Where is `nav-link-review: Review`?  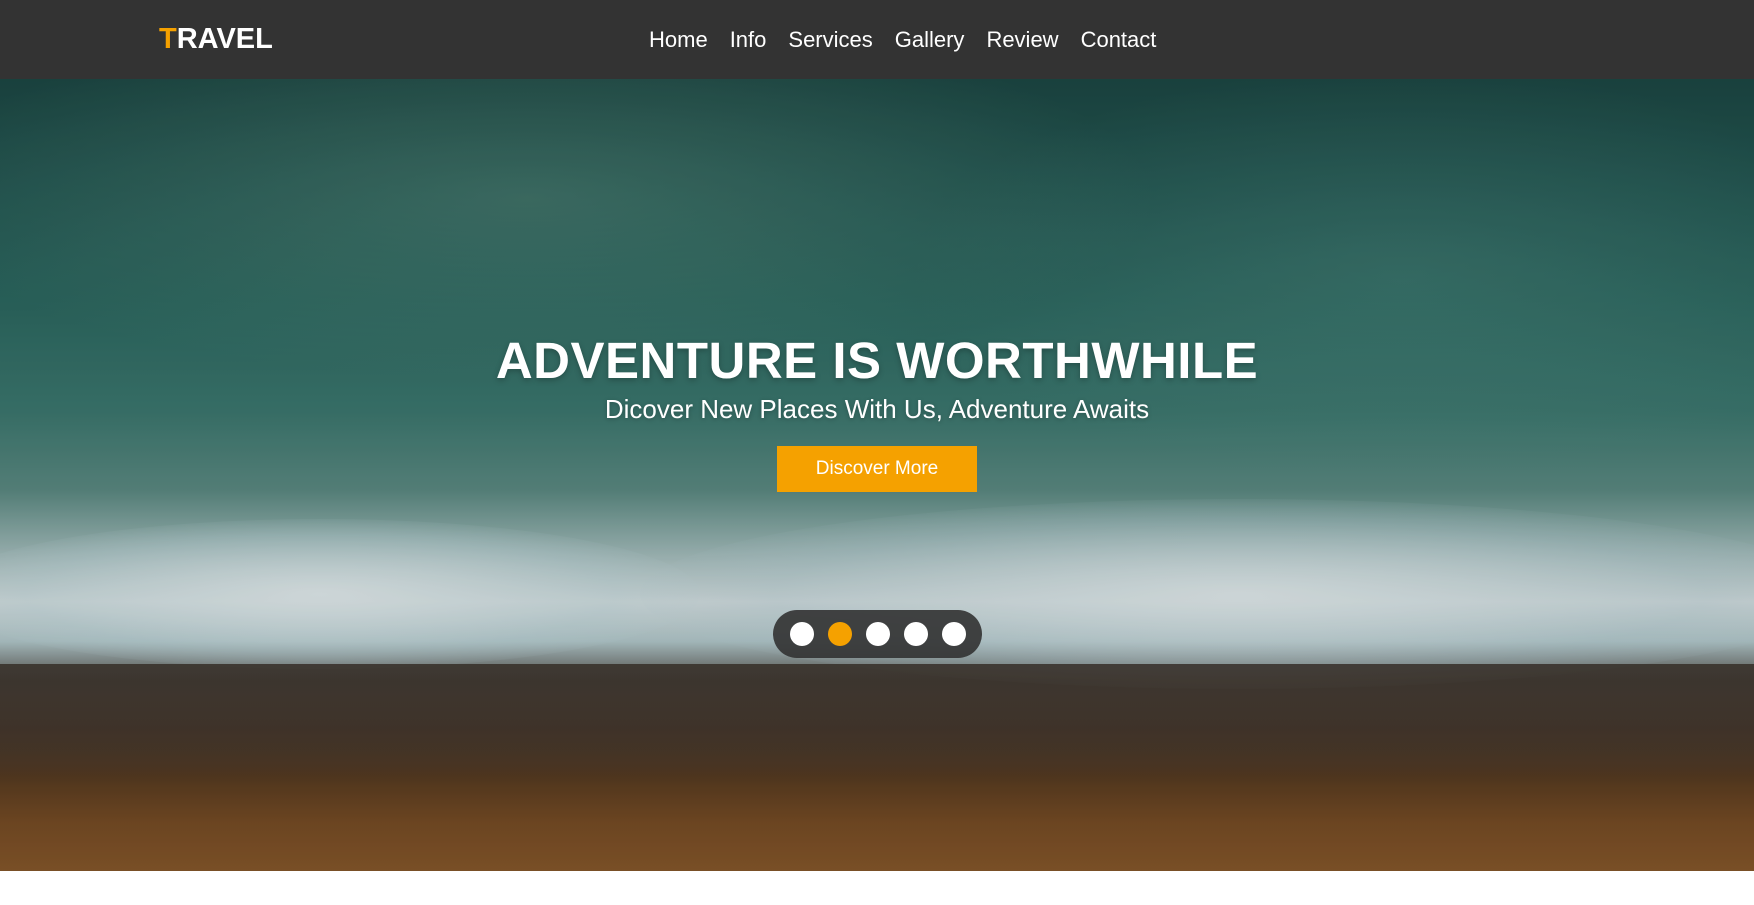
nav-link-review: Review is located at coordinates (1022, 40).